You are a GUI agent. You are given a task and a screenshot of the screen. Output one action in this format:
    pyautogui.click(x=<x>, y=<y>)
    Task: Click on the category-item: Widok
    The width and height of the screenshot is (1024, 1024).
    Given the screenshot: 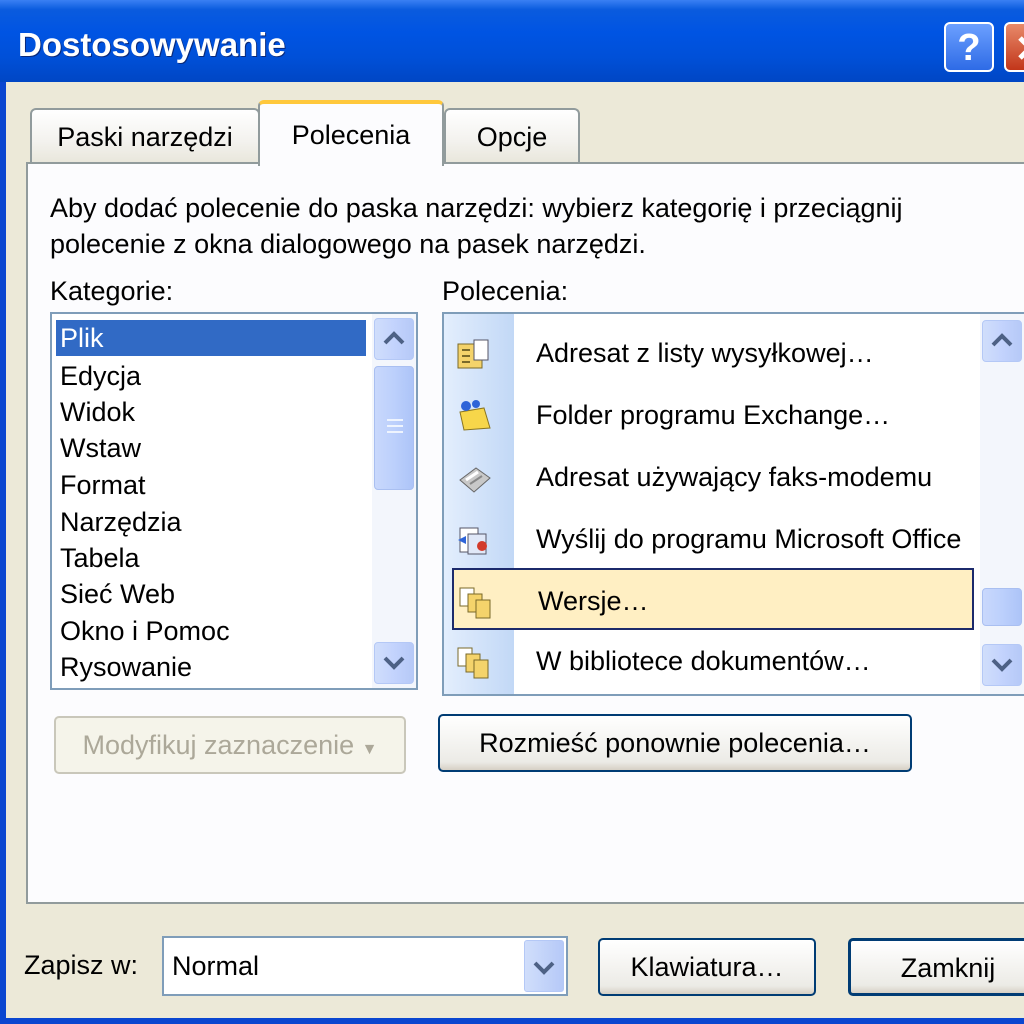 What is the action you would take?
    pyautogui.click(x=211, y=412)
    